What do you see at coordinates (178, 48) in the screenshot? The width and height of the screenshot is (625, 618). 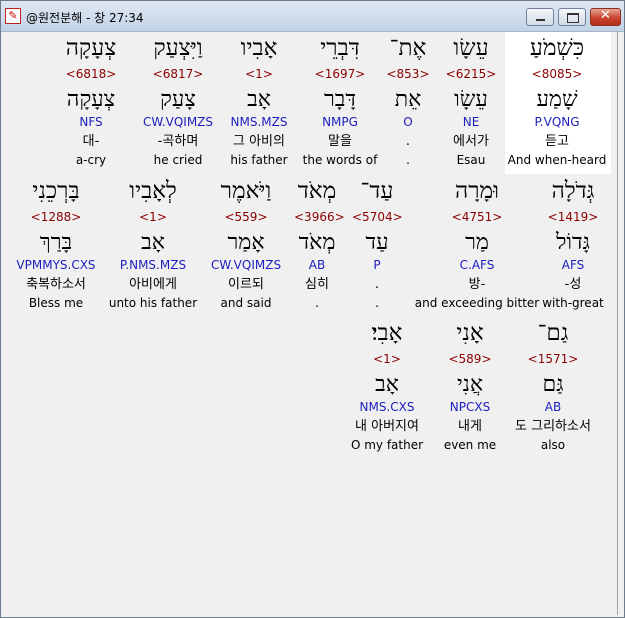 I see `hebrew-word: וַיִּצְעַק` at bounding box center [178, 48].